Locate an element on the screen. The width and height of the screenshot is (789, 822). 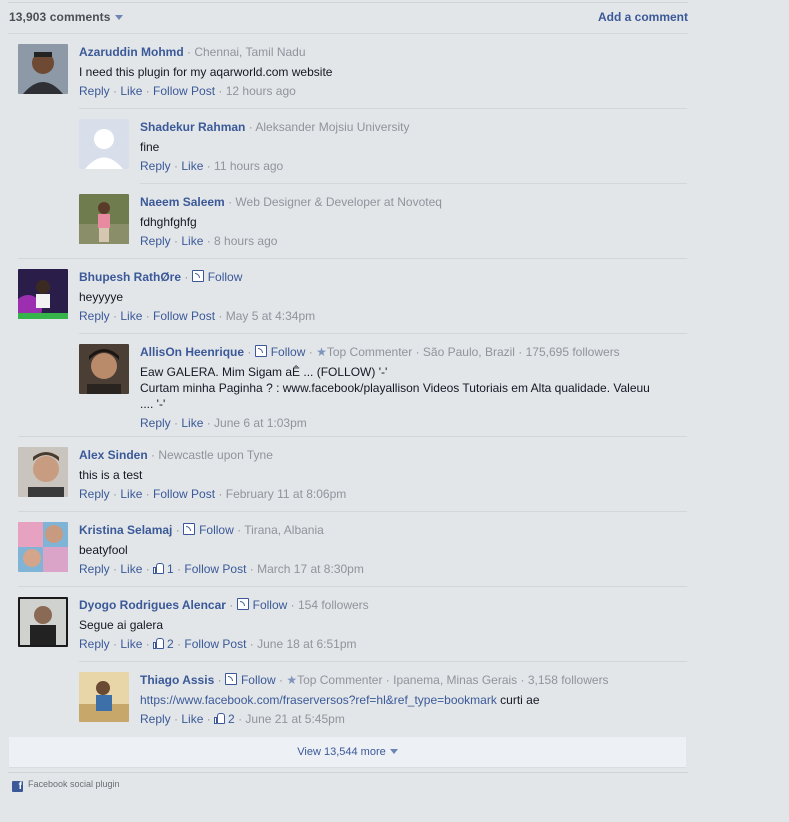
comment-text: this is a test is located at coordinates (111, 475).